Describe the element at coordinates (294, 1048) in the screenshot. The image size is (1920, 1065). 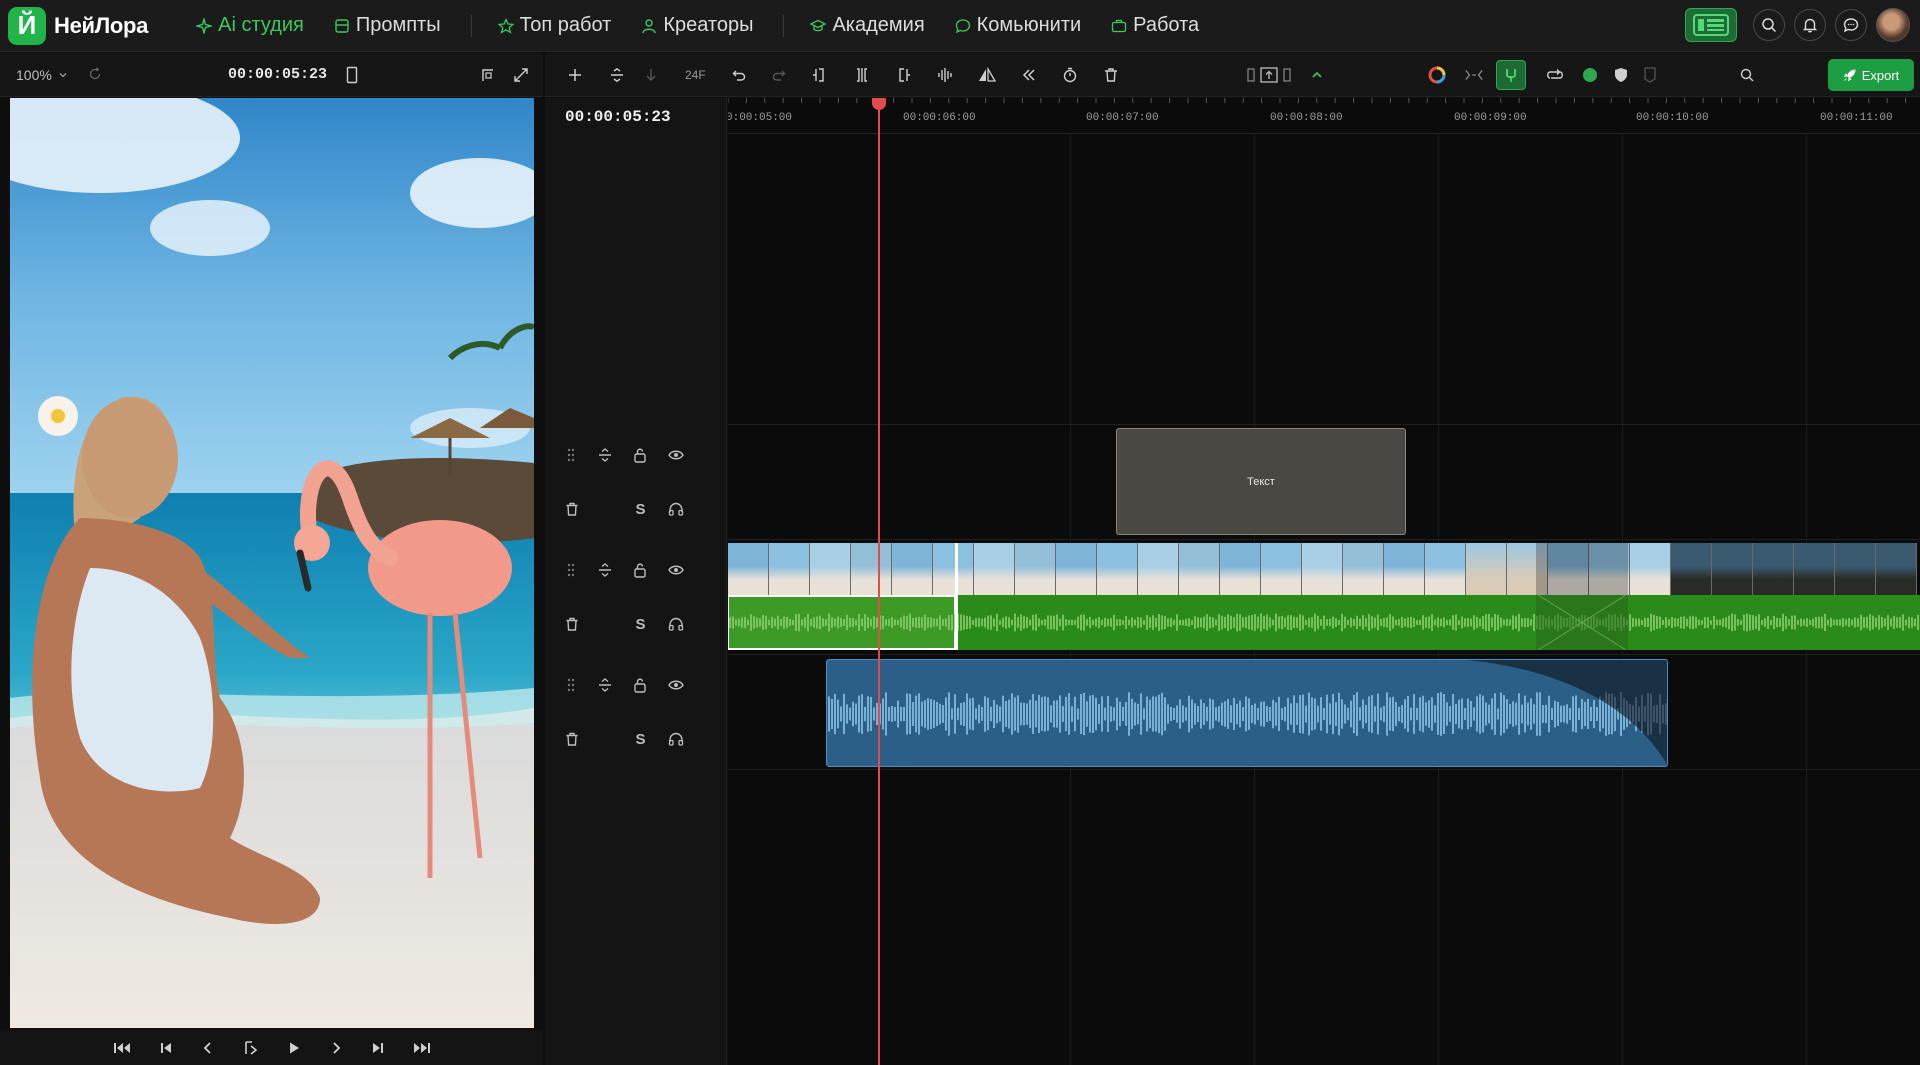
I see `play-icon` at that location.